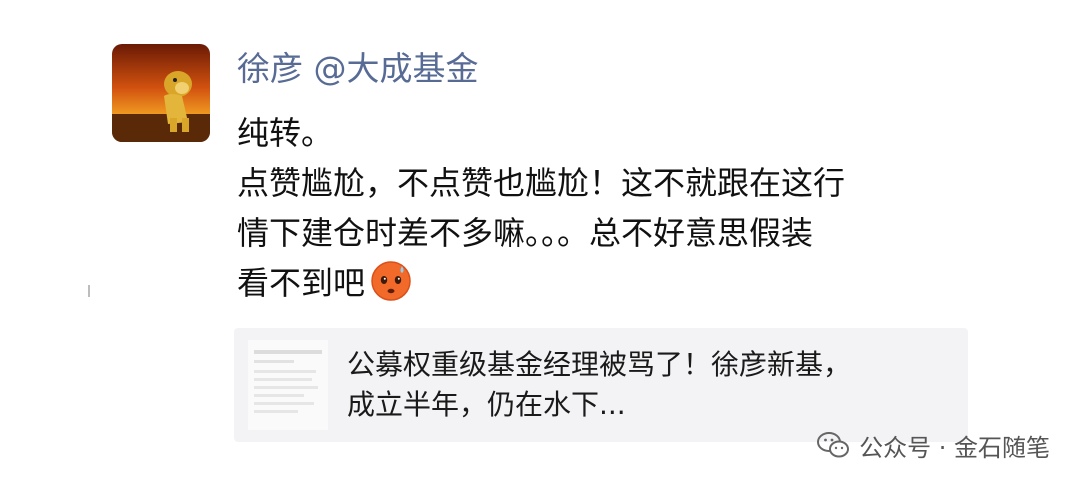 The width and height of the screenshot is (1080, 494). I want to click on divider-tick, so click(89, 291).